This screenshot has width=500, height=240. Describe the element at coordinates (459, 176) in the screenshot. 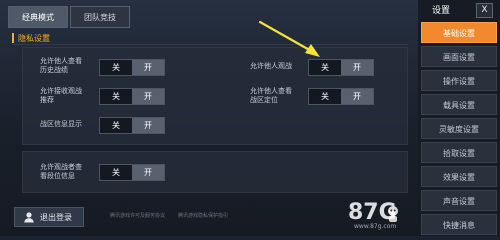

I see `sidebar-item-effects: 效果设置` at that location.